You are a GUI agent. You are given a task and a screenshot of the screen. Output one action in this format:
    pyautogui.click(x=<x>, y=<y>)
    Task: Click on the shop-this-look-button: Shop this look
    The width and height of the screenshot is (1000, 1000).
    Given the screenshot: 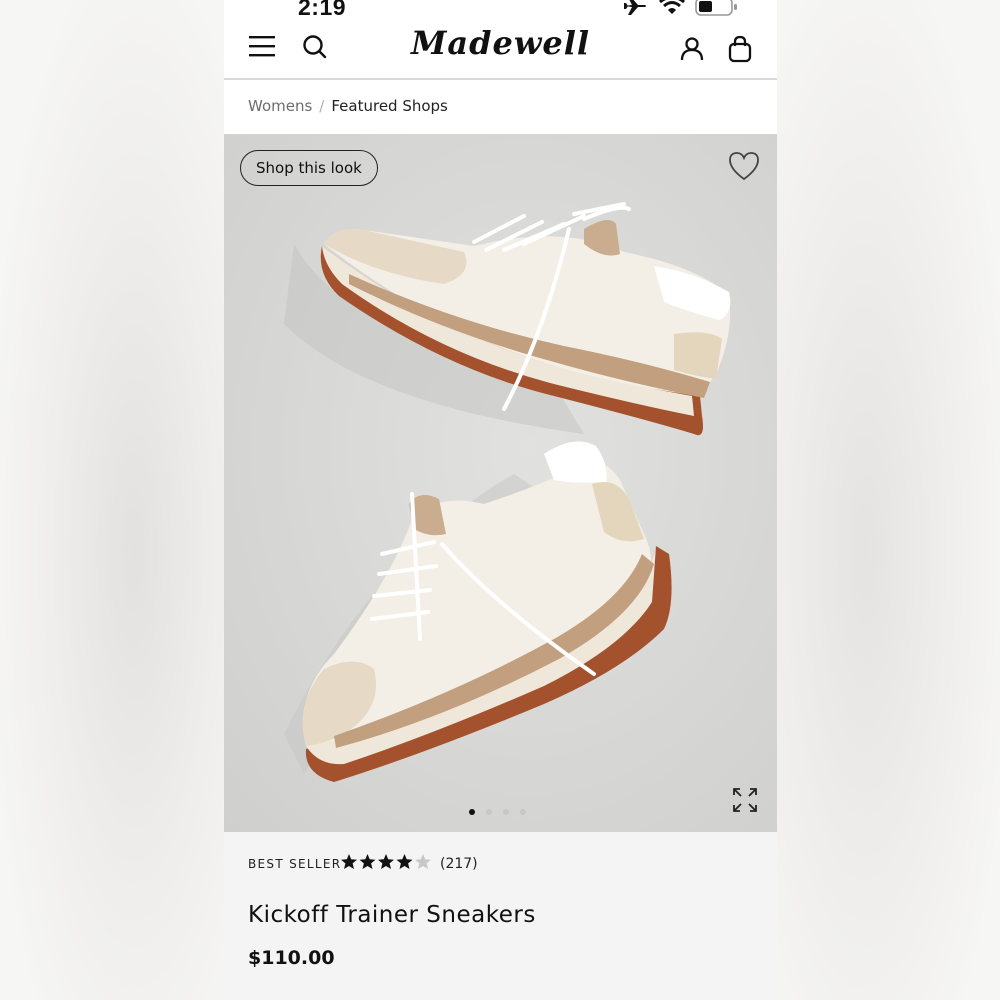 What is the action you would take?
    pyautogui.click(x=309, y=168)
    